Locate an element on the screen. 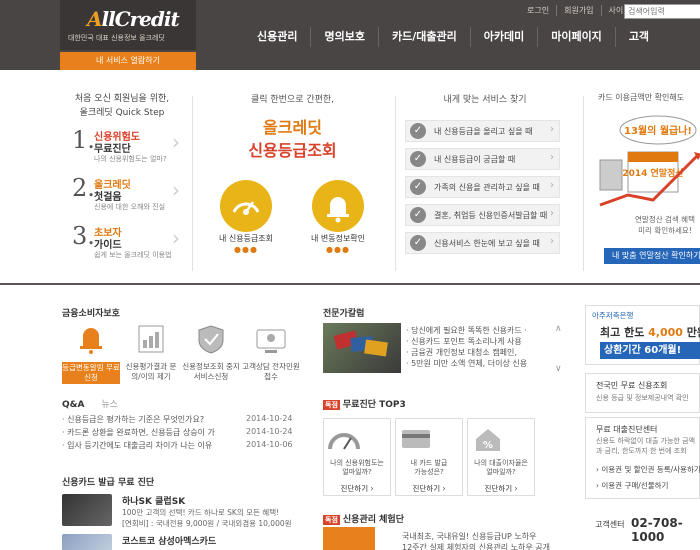  change-info-dots: ●●● is located at coordinates (338, 249).